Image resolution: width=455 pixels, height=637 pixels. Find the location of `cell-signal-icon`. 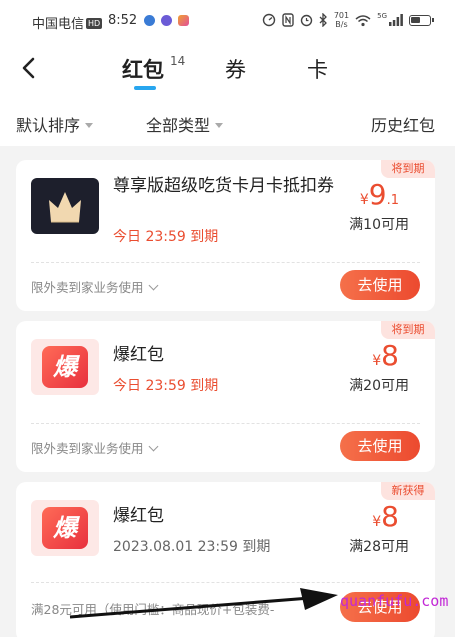

cell-signal-icon is located at coordinates (396, 20).